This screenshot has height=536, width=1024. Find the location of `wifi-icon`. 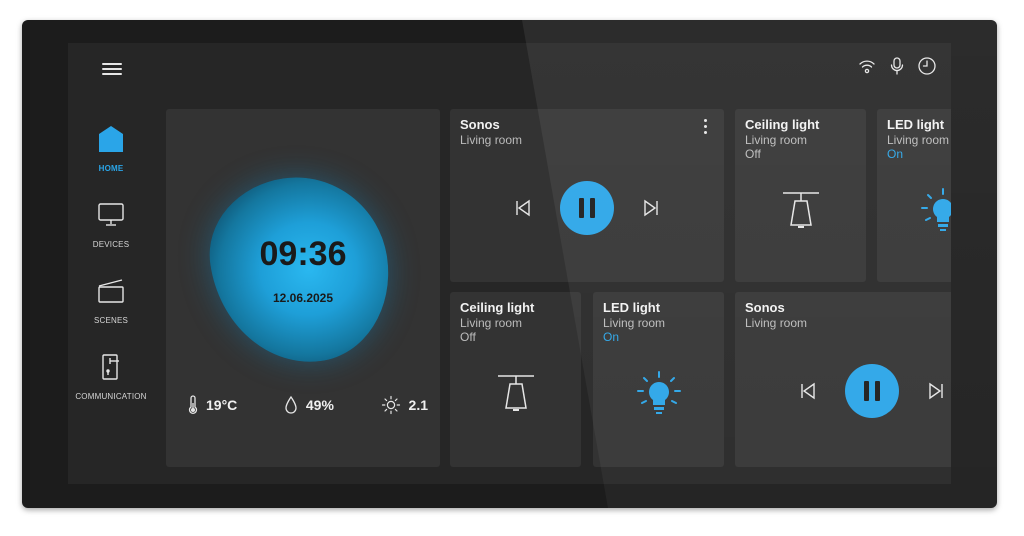

wifi-icon is located at coordinates (867, 66).